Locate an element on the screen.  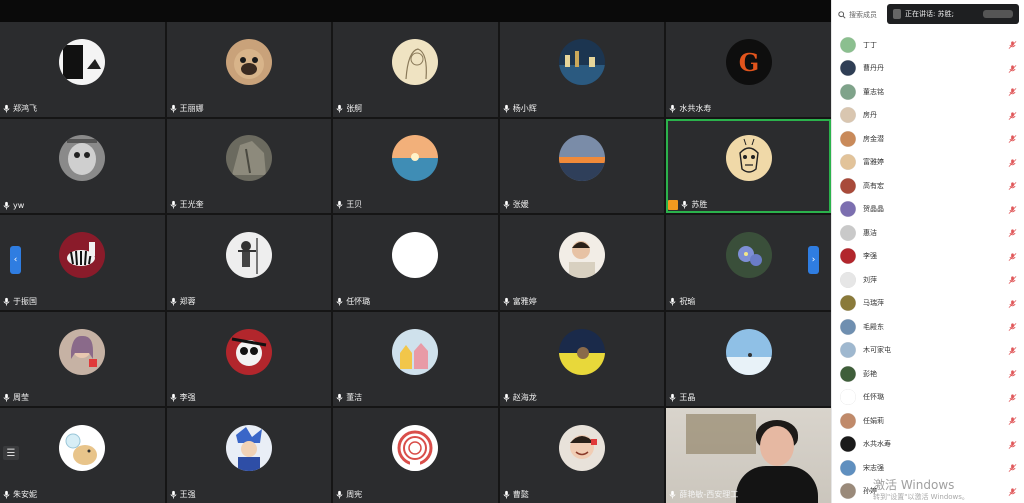
participant-tile: 郑蓉 is located at coordinates (249, 262).